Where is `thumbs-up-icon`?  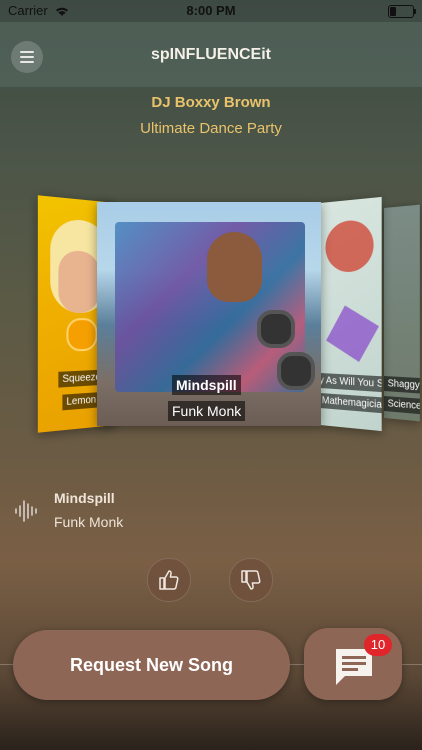 thumbs-up-icon is located at coordinates (169, 580).